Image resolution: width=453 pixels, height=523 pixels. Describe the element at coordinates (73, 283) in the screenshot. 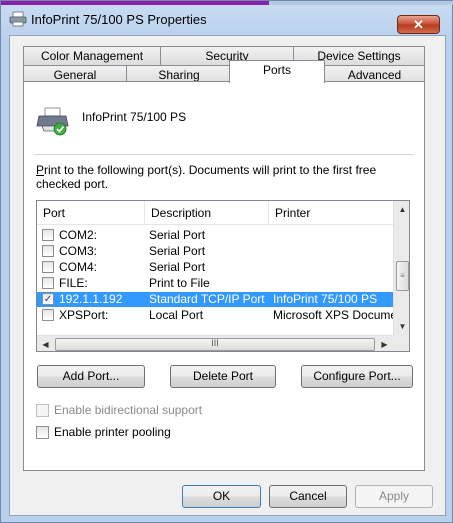

I see `port-name: FILE:` at that location.